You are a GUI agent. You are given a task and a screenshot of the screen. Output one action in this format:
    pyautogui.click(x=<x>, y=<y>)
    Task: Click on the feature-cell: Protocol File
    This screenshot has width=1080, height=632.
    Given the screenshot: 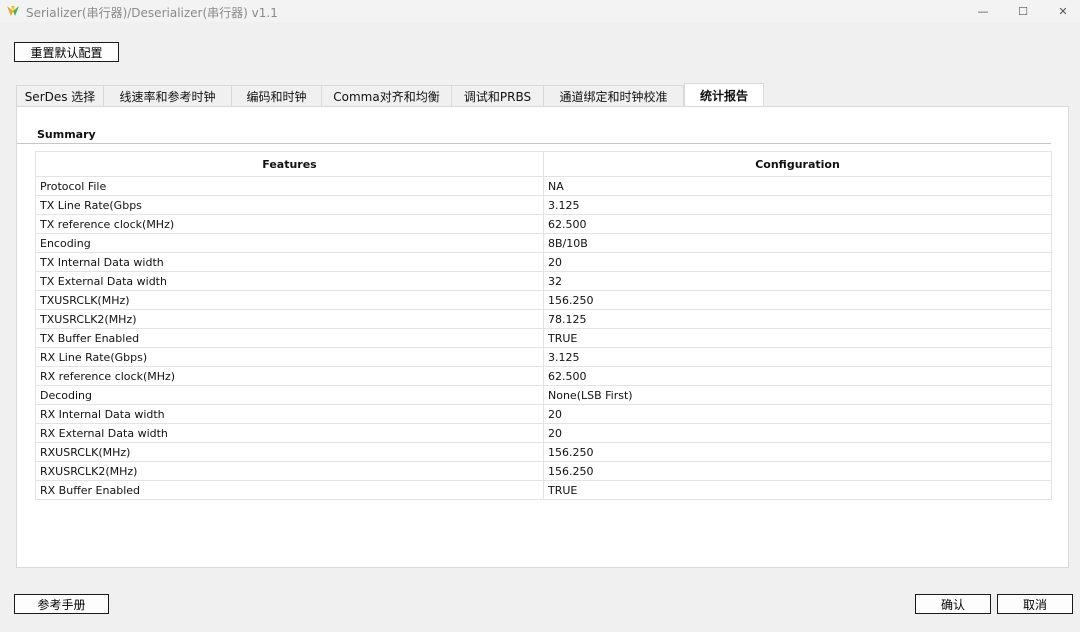 What is the action you would take?
    pyautogui.click(x=289, y=186)
    